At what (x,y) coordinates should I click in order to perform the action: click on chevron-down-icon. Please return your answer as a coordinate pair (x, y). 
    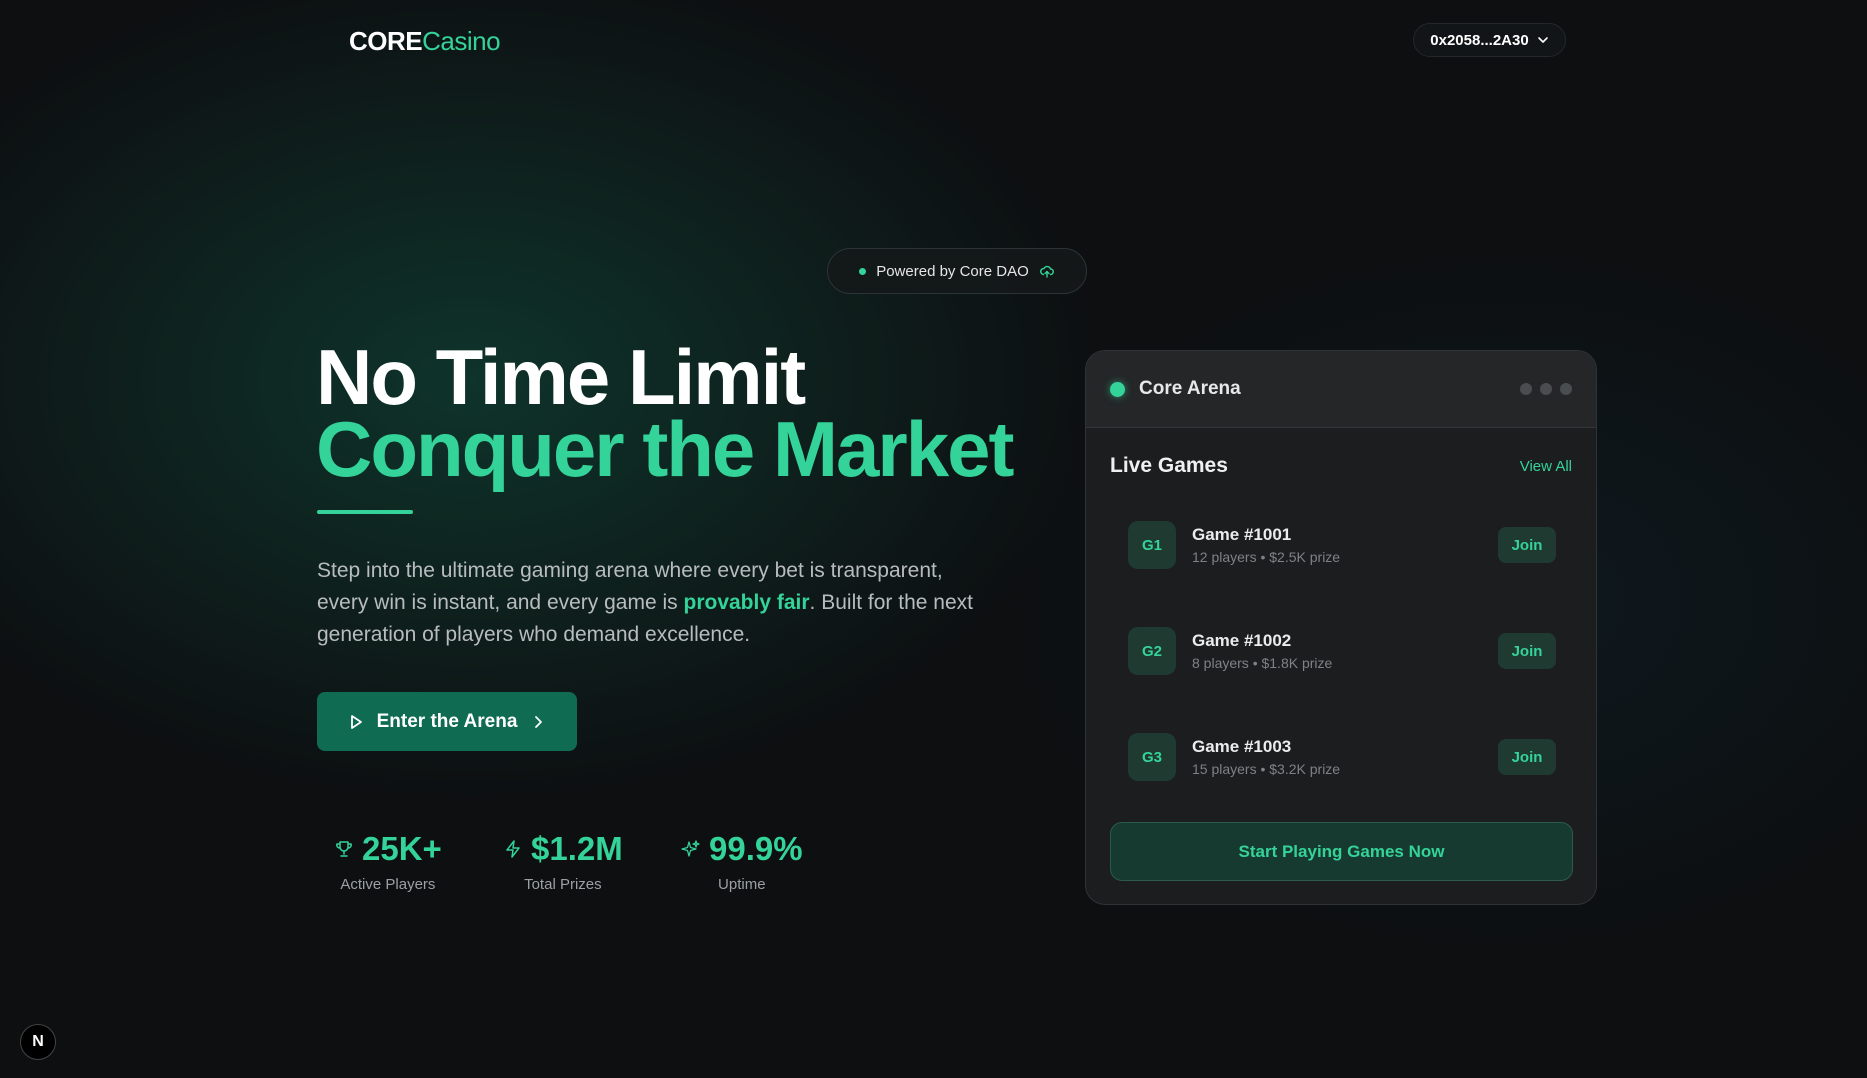
    Looking at the image, I should click on (1542, 40).